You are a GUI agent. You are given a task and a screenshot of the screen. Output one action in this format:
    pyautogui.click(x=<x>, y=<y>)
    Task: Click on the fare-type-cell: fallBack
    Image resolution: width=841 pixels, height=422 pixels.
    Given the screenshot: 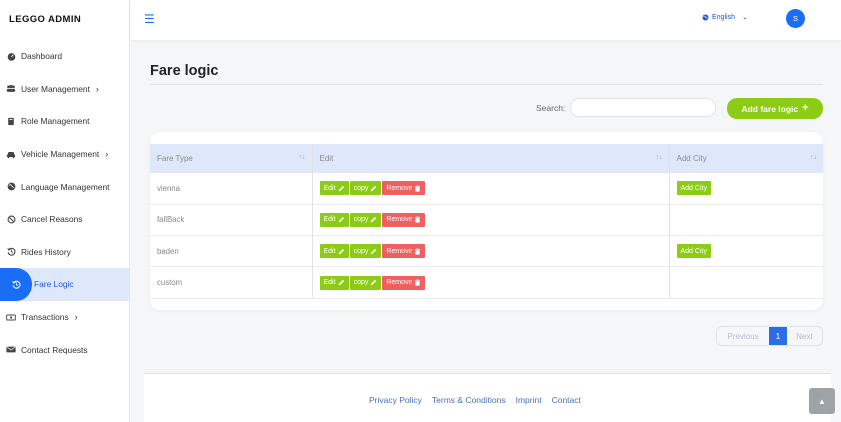 What is the action you would take?
    pyautogui.click(x=171, y=220)
    